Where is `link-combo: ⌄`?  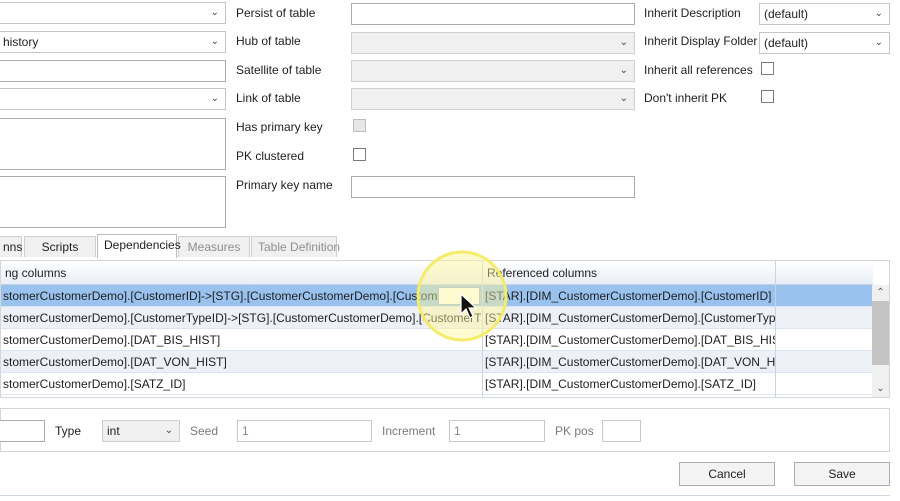 link-combo: ⌄ is located at coordinates (493, 99).